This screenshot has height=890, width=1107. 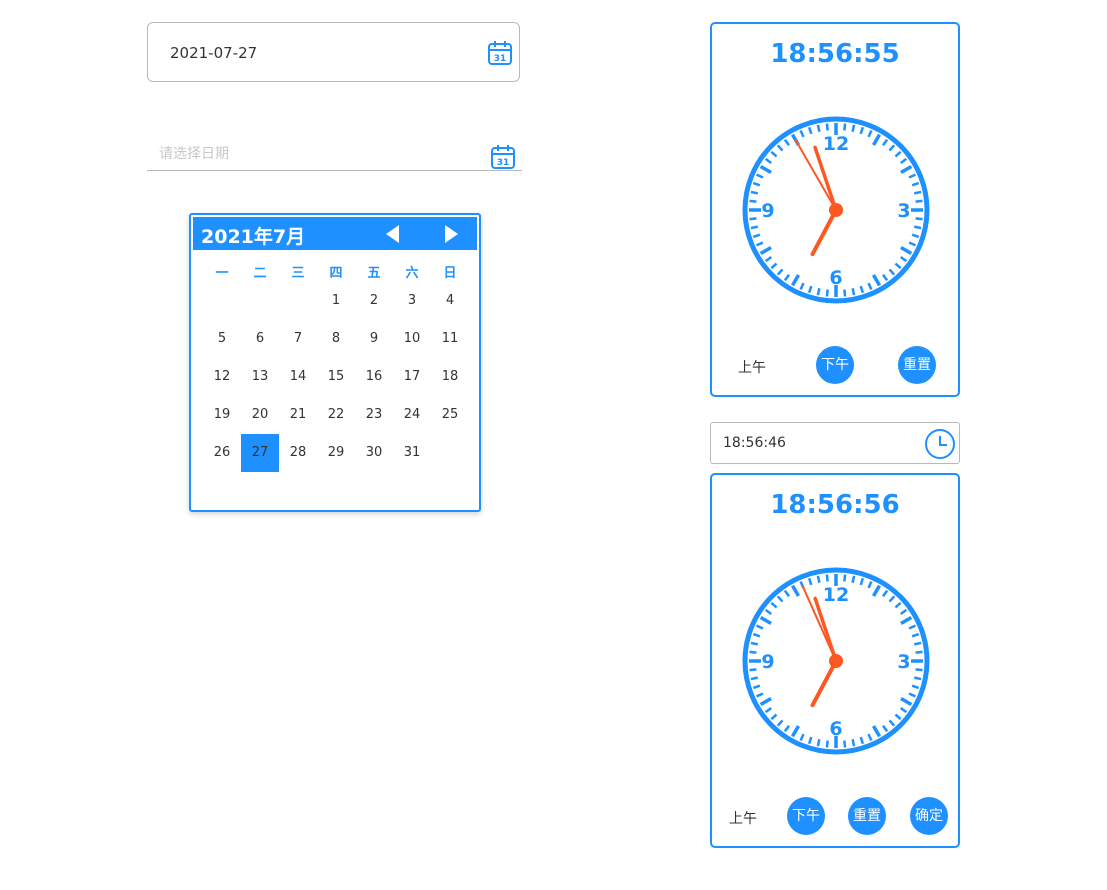 I want to click on calendar-day: 2, so click(x=374, y=301).